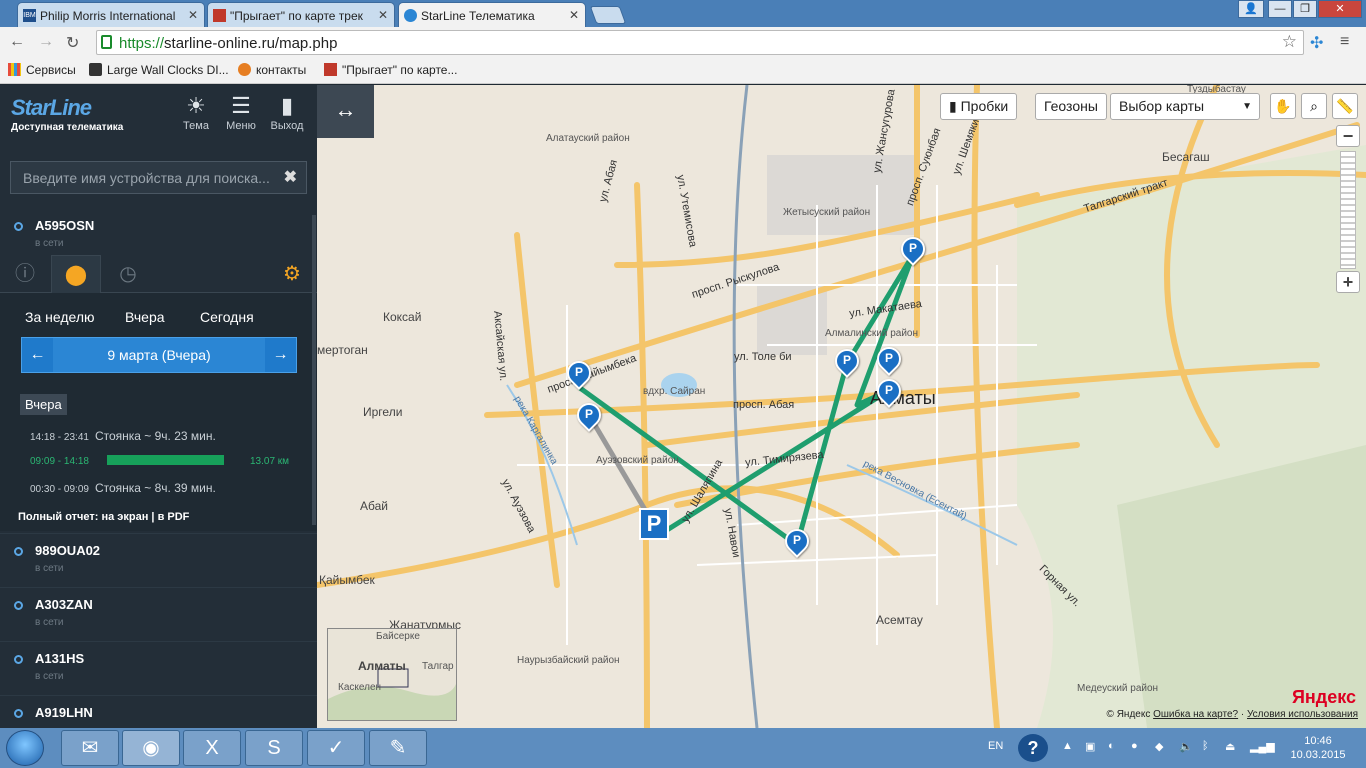 This screenshot has height=768, width=1366. I want to click on current-parking-marker: P, so click(654, 524).